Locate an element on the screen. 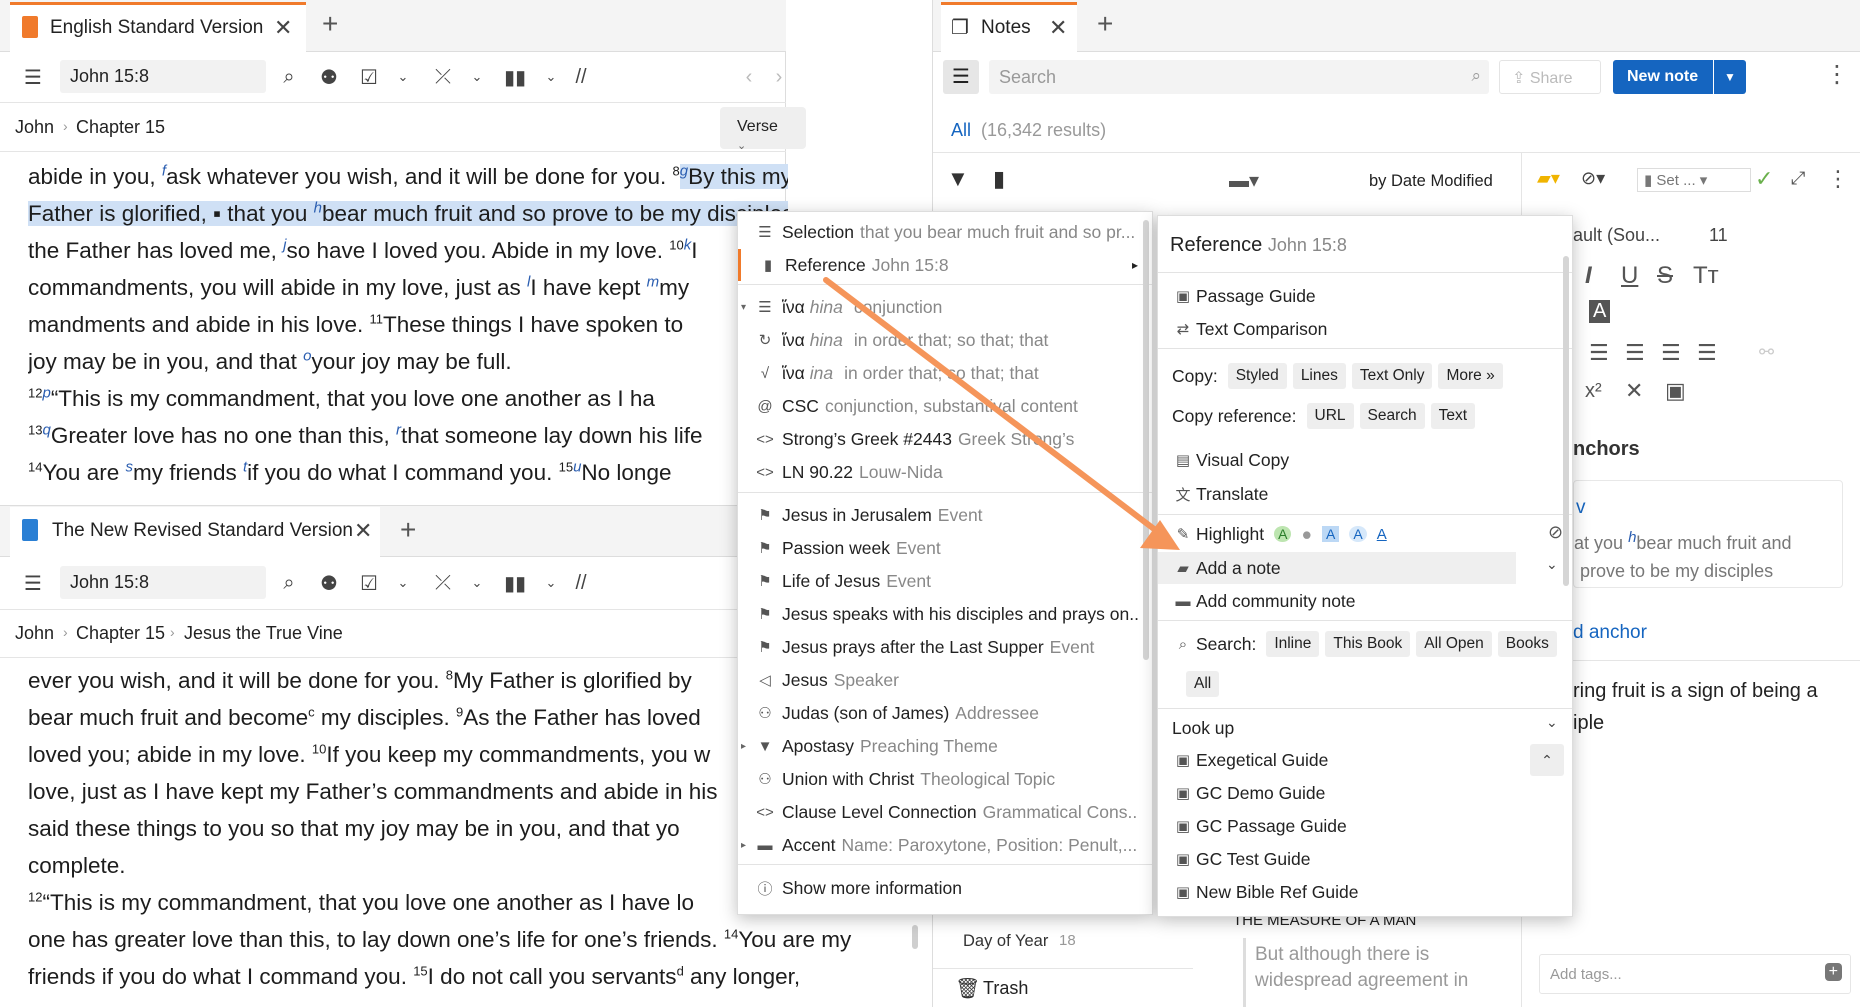  sort-dropdown: by Date Modified is located at coordinates (1431, 181).